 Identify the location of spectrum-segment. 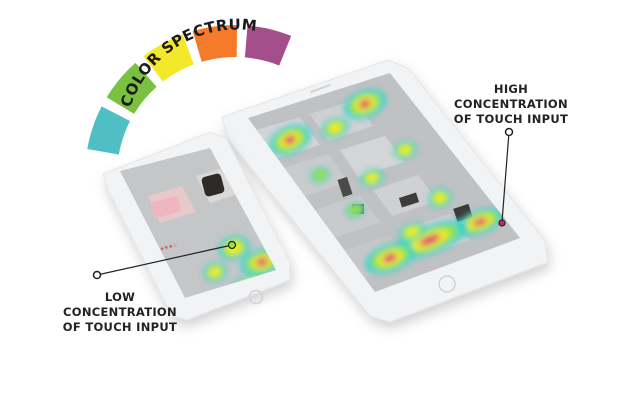
(109, 130).